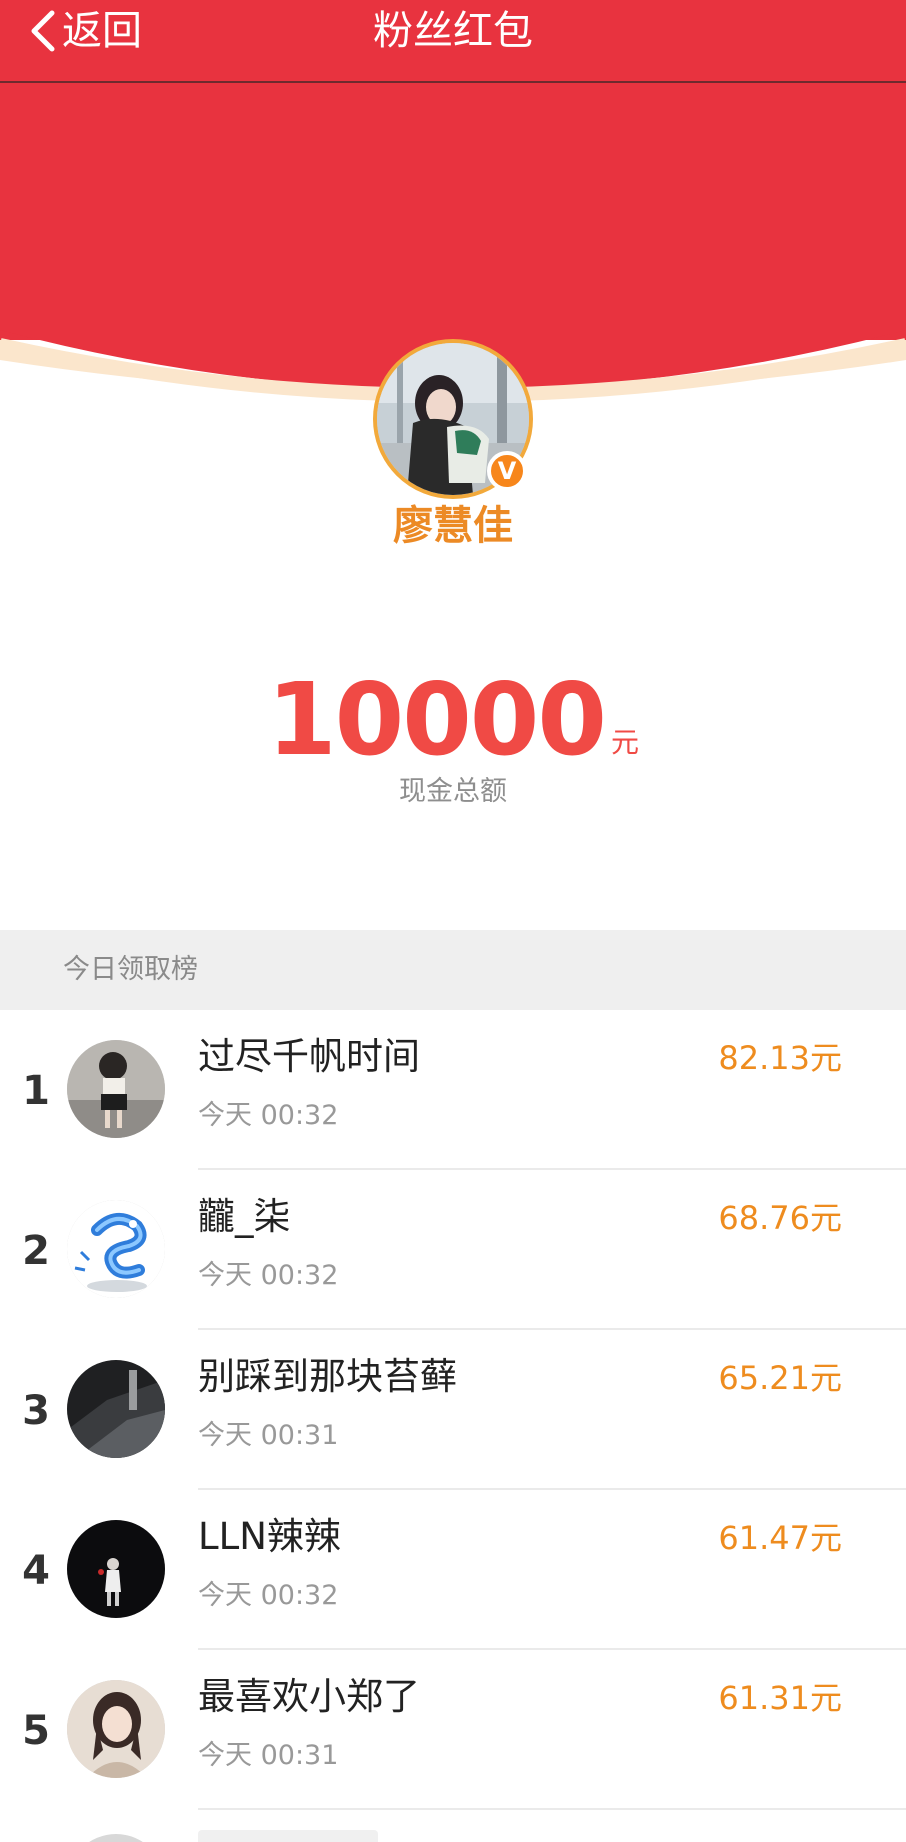  Describe the element at coordinates (453, 526) in the screenshot. I see `host-name: 廖慧佳` at that location.